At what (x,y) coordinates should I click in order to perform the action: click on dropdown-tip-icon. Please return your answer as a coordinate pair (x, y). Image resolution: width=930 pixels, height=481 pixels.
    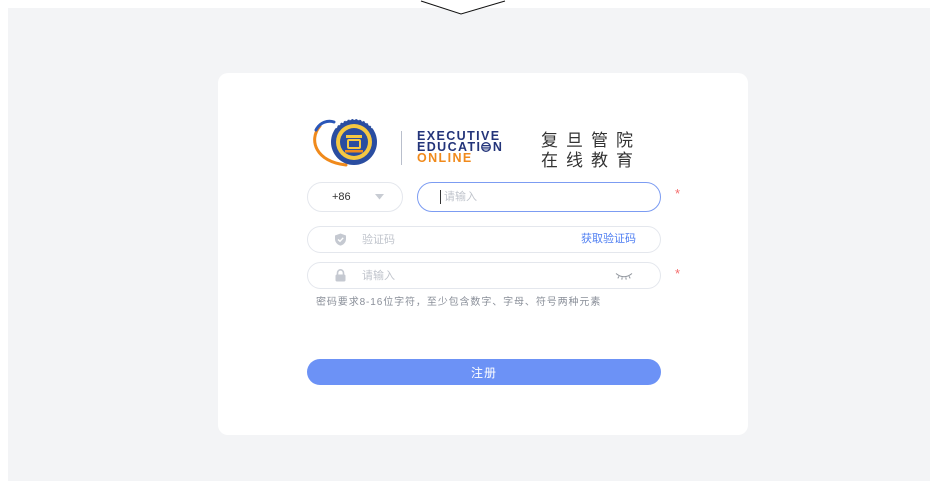
    Looking at the image, I should click on (463, 7).